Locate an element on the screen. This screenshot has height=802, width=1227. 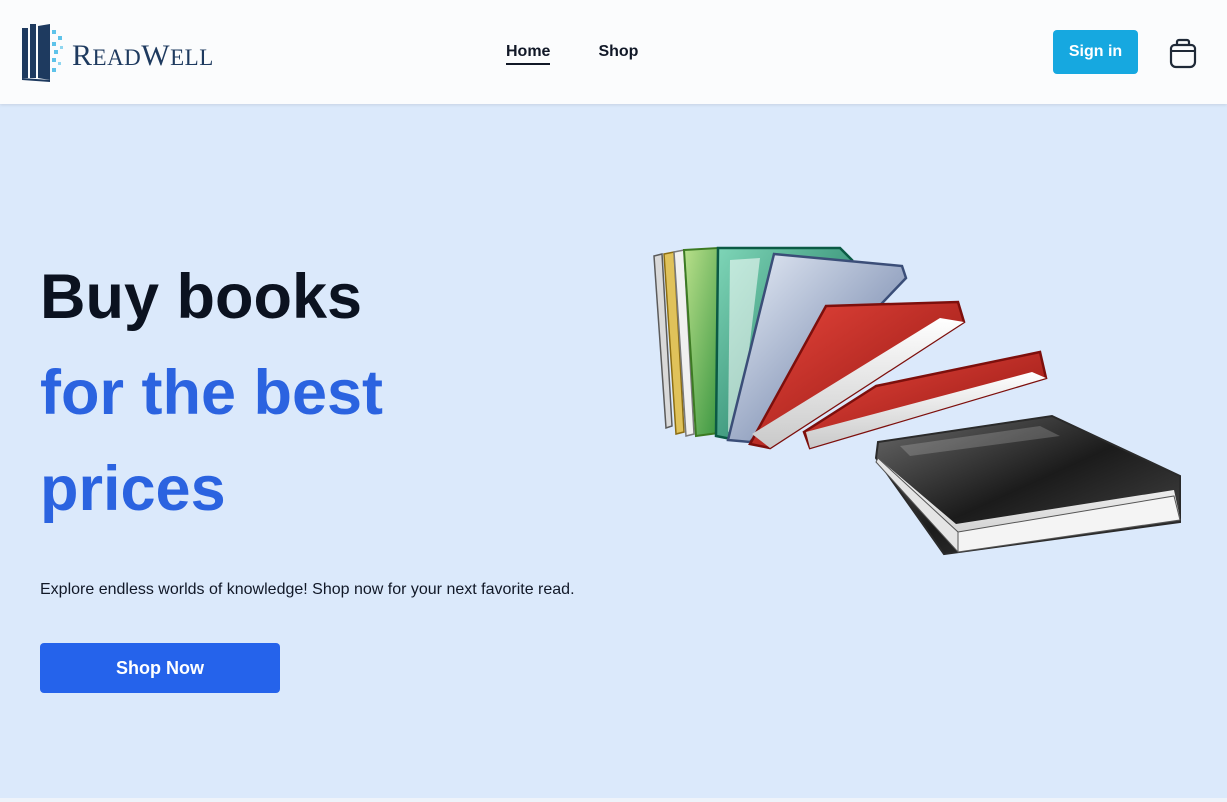
nav-shop-link: Shop is located at coordinates (618, 54).